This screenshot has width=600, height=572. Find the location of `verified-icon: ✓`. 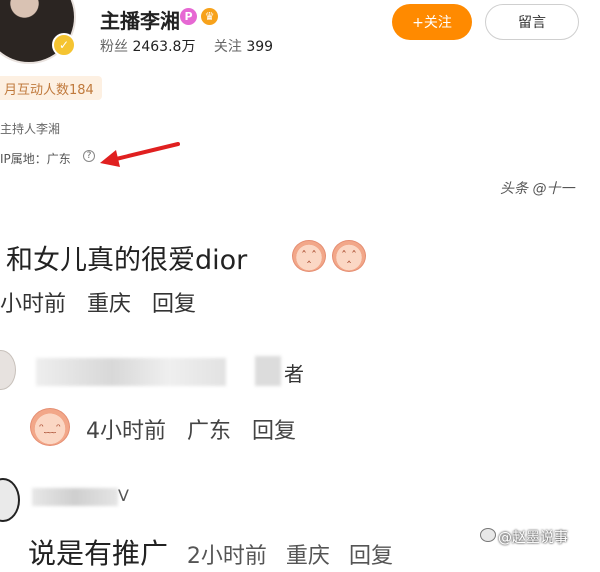

verified-icon: ✓ is located at coordinates (64, 45).